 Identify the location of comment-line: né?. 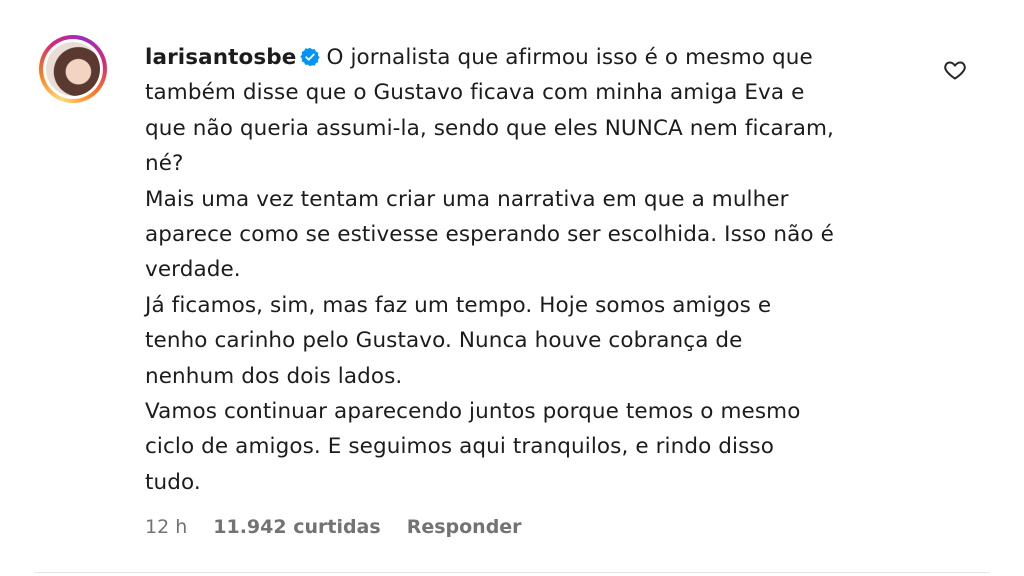
(164, 164).